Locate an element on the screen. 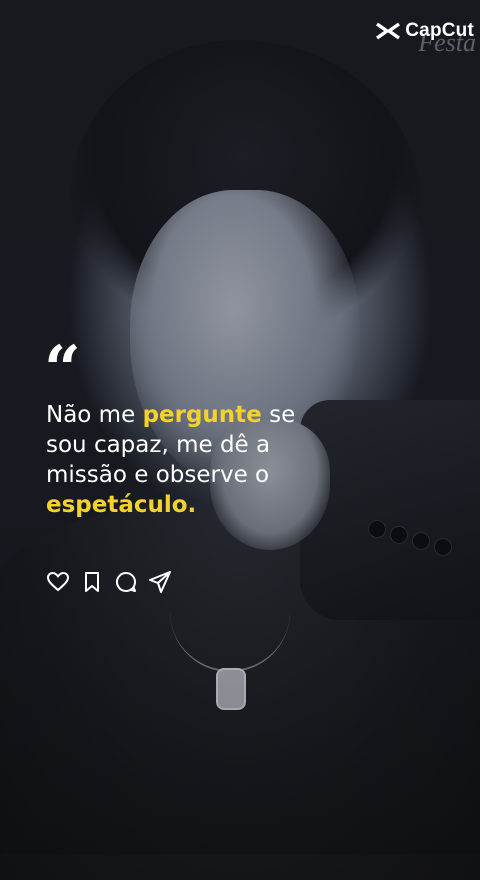 The height and width of the screenshot is (880, 480). quote-segment: Não me is located at coordinates (94, 415).